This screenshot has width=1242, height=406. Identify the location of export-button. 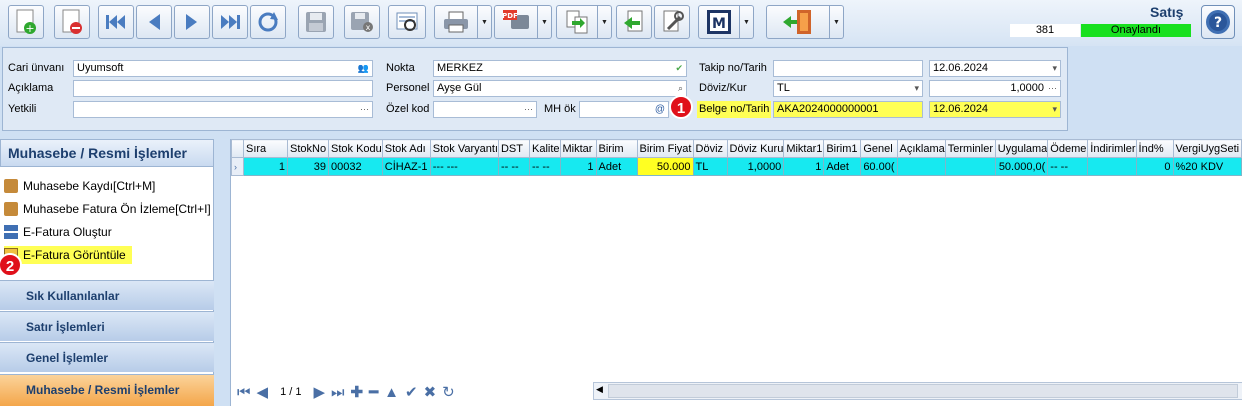
(577, 22).